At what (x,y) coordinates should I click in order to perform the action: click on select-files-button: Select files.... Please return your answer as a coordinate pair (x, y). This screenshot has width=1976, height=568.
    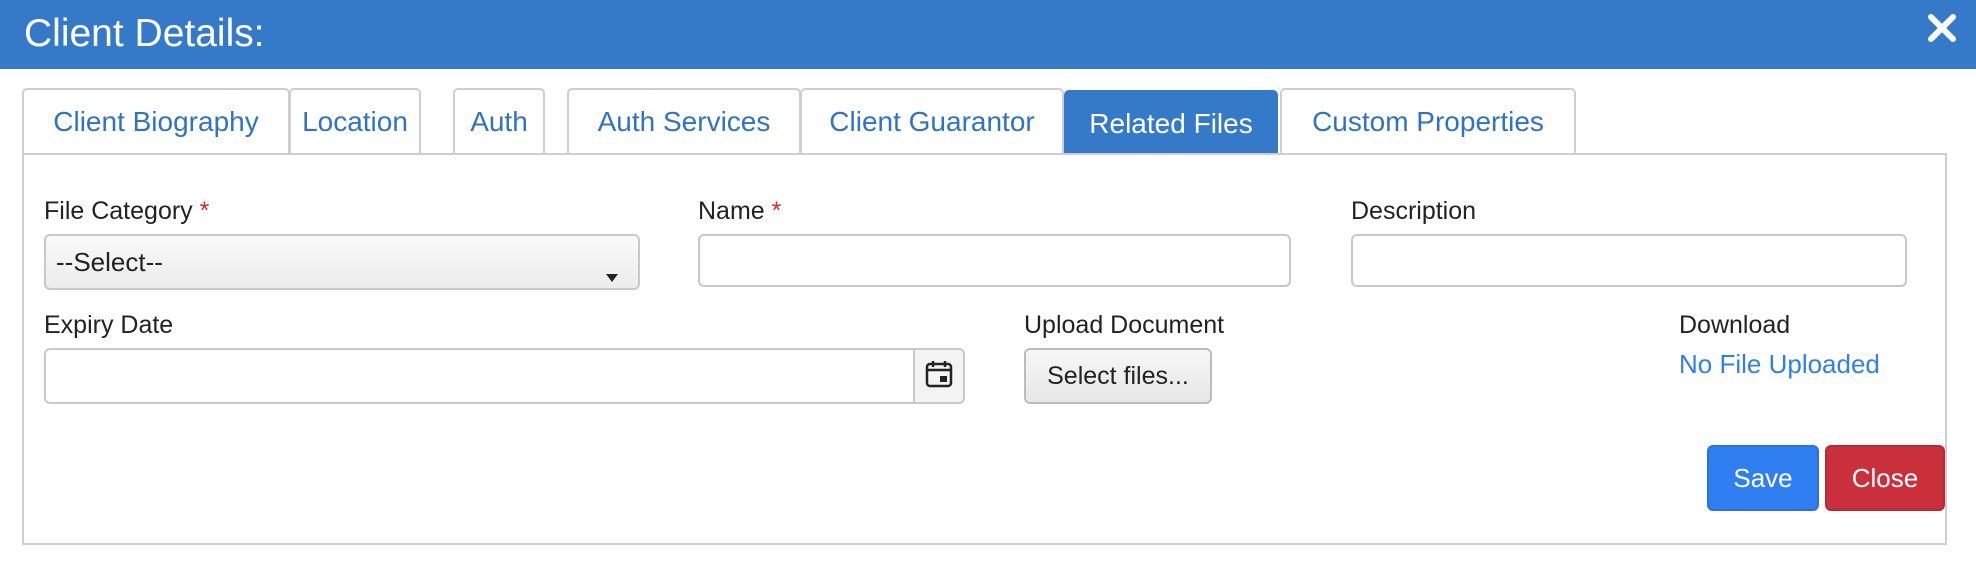
    Looking at the image, I should click on (1118, 376).